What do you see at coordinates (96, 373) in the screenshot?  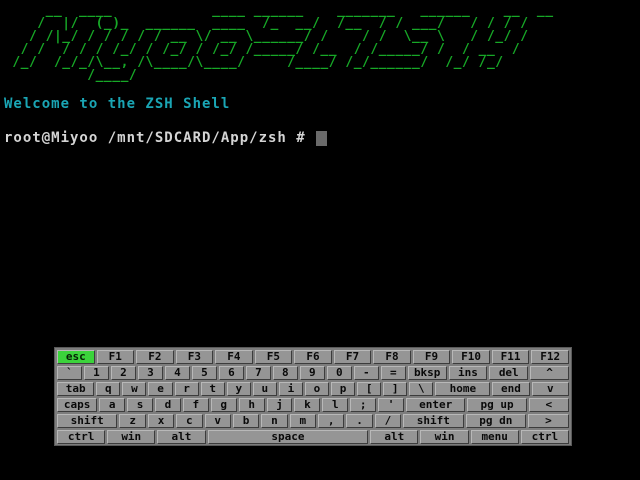 I see `key-1: 1` at bounding box center [96, 373].